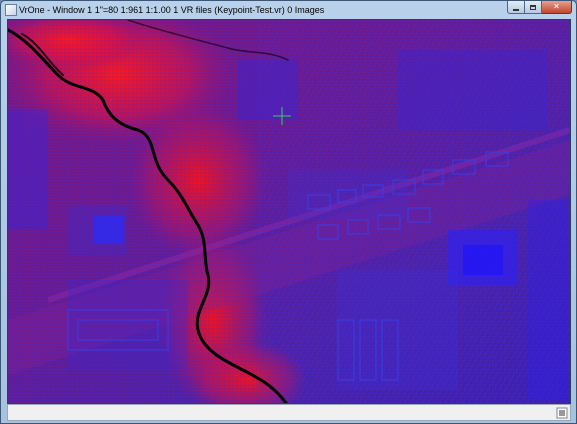  I want to click on minimize-icon, so click(516, 9).